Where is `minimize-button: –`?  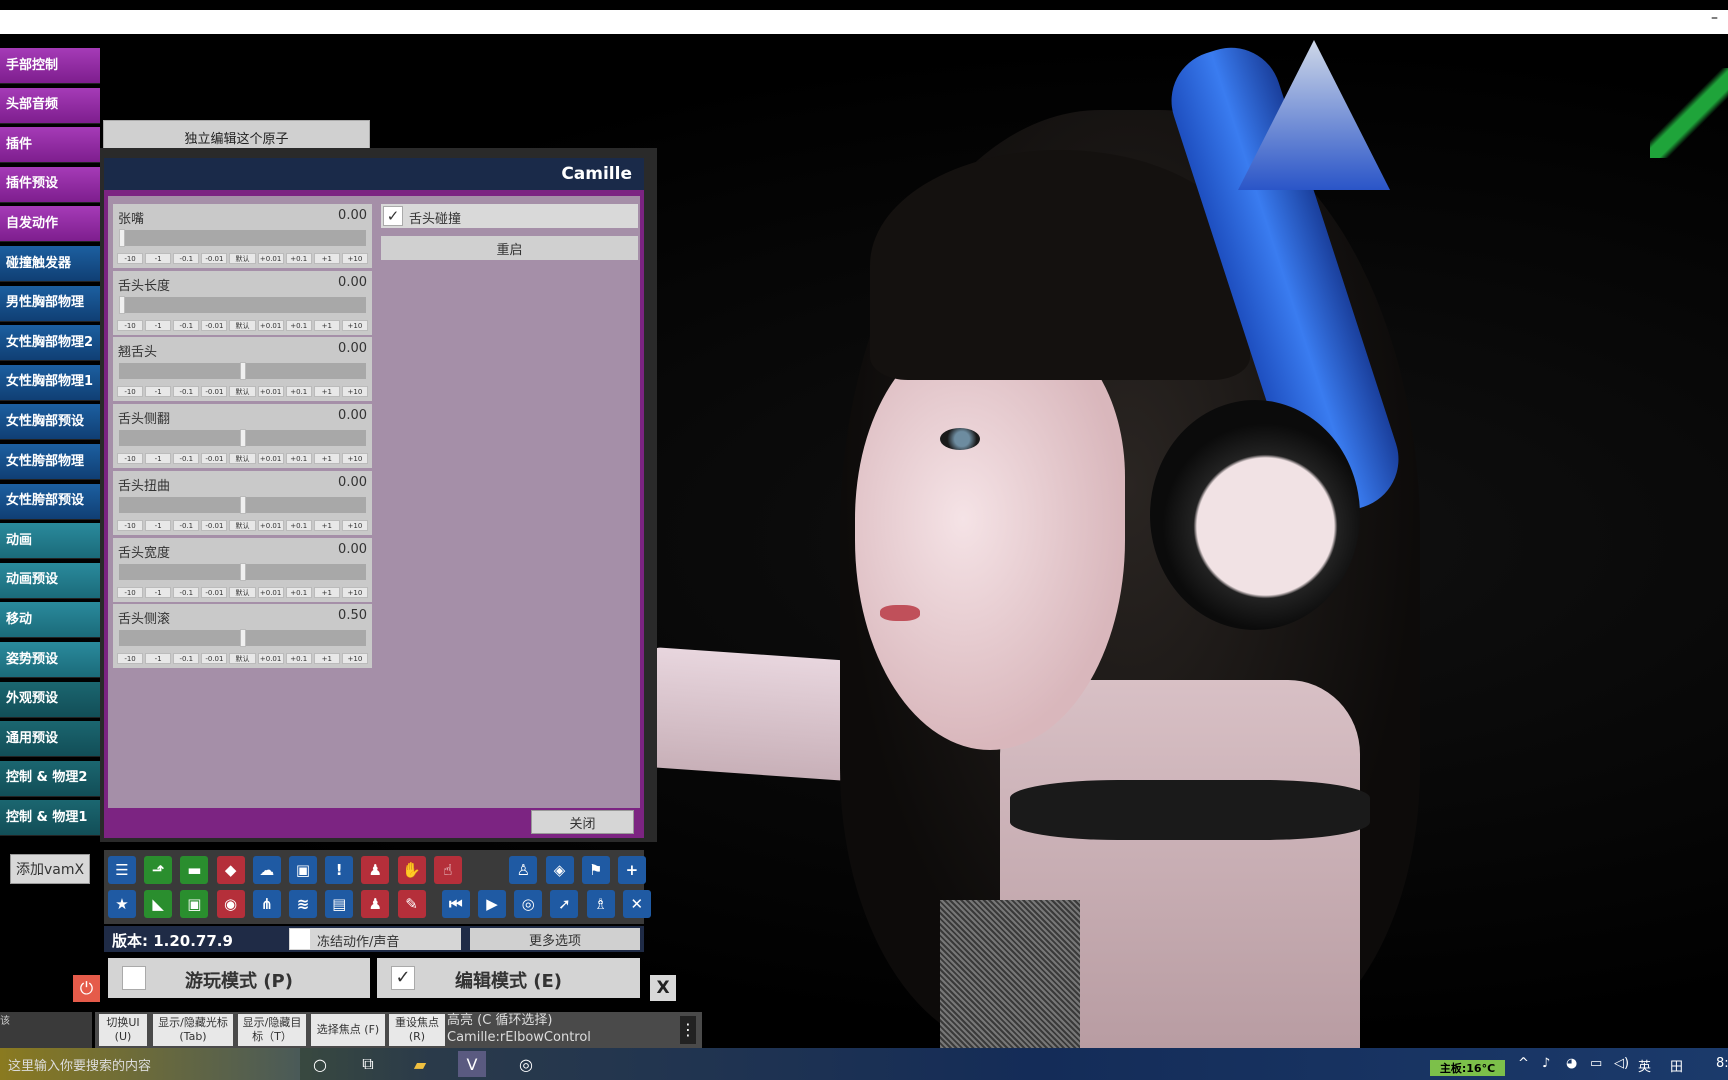
minimize-button: – is located at coordinates (1714, 18).